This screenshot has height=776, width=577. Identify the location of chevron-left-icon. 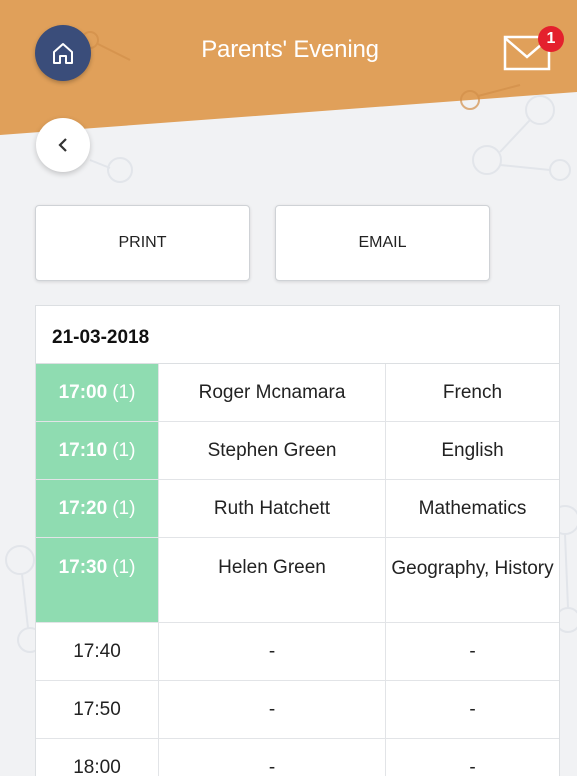
(62, 145).